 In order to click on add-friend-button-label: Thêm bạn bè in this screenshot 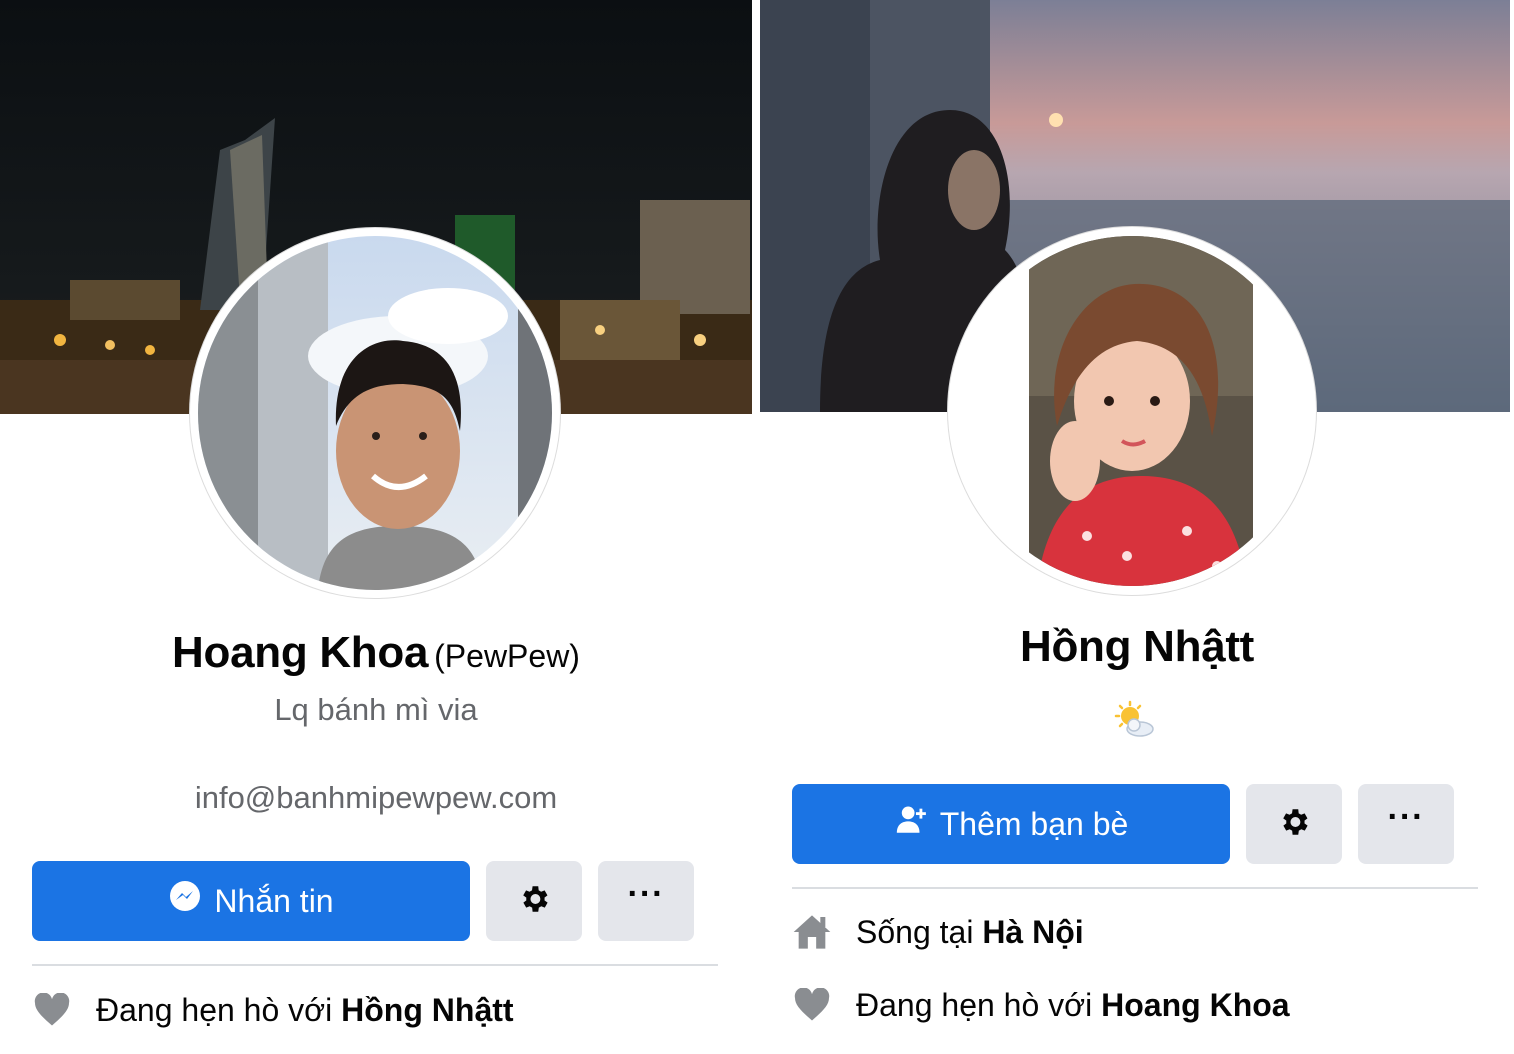, I will do `click(1034, 823)`.